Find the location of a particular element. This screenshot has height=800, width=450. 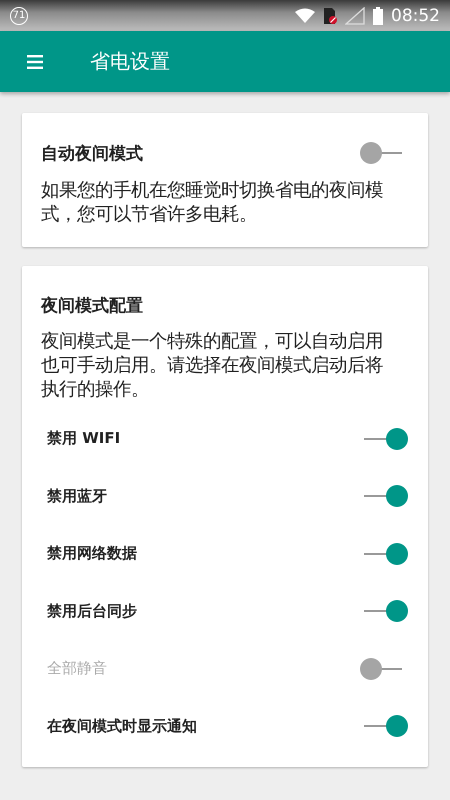

setting-label: 禁用后台同步 is located at coordinates (92, 611).